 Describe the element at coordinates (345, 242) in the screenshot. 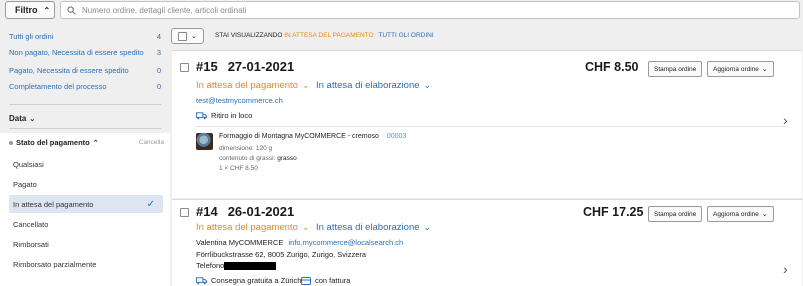

I see `customer-email: info.mycommerce@localsearch.ch` at that location.